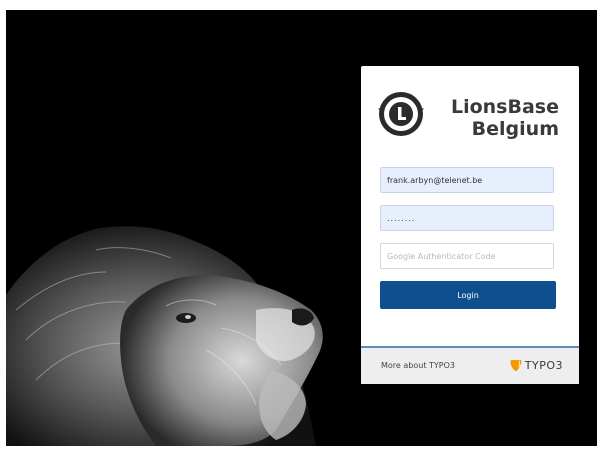  I want to click on login-footer: More about TYPO3 TYPO3, so click(470, 365).